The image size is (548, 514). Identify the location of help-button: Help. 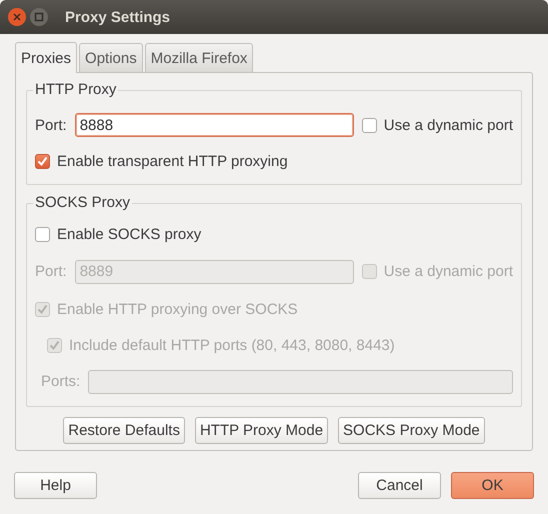
(55, 485).